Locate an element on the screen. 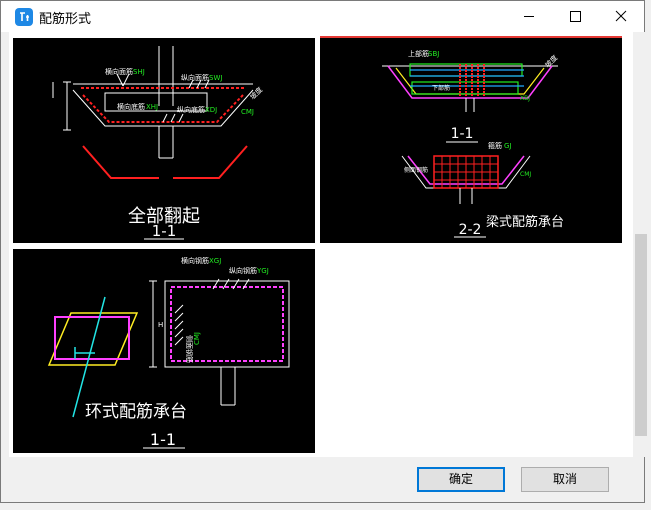  label-transverse-bottom: 横向底筋 is located at coordinates (131, 106).